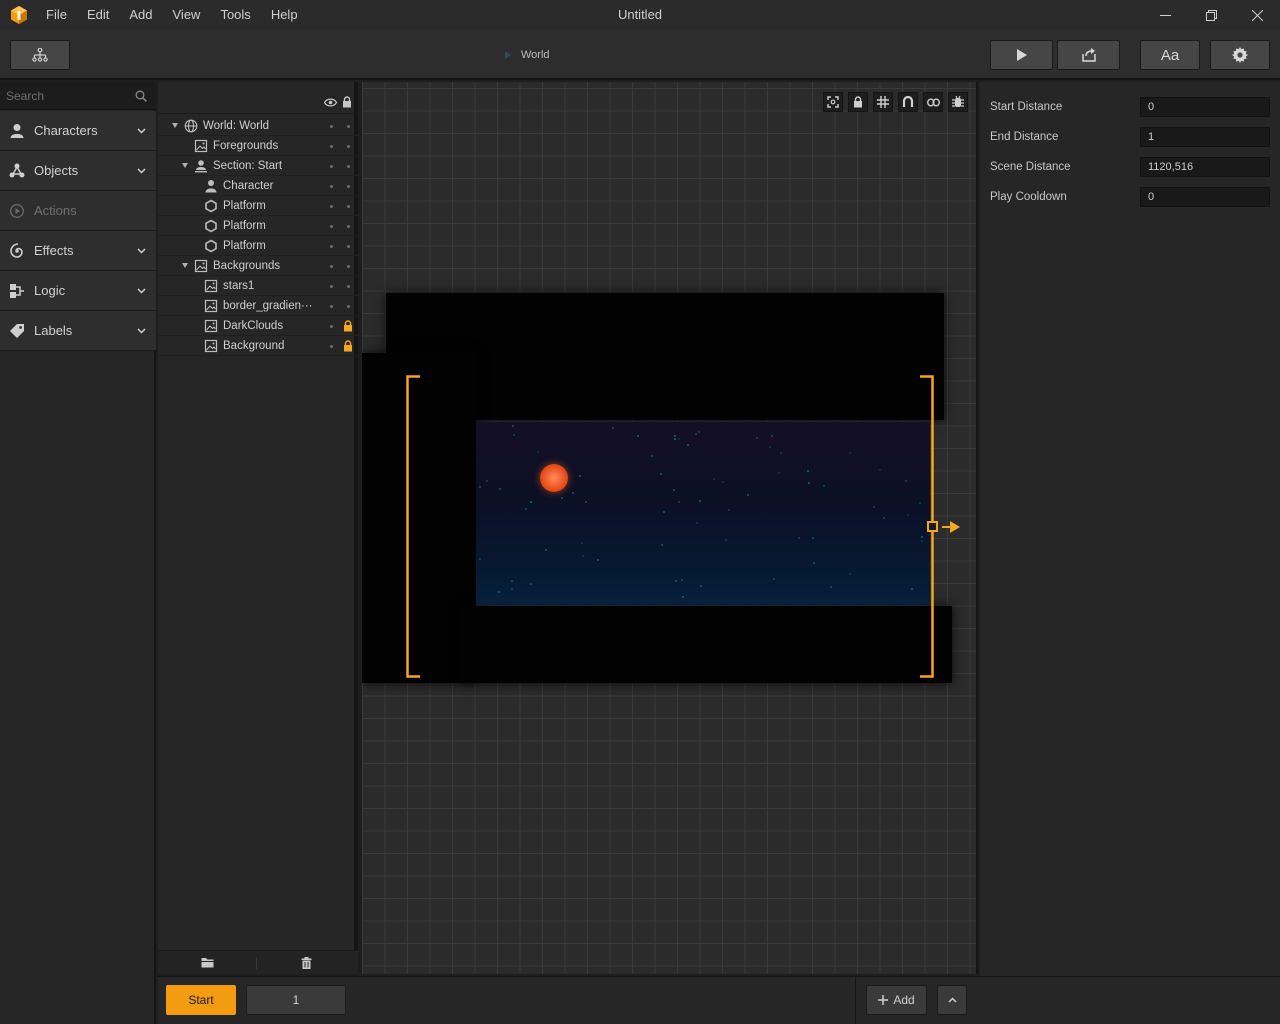  Describe the element at coordinates (236, 126) in the screenshot. I see `tree-item-label: World` at that location.